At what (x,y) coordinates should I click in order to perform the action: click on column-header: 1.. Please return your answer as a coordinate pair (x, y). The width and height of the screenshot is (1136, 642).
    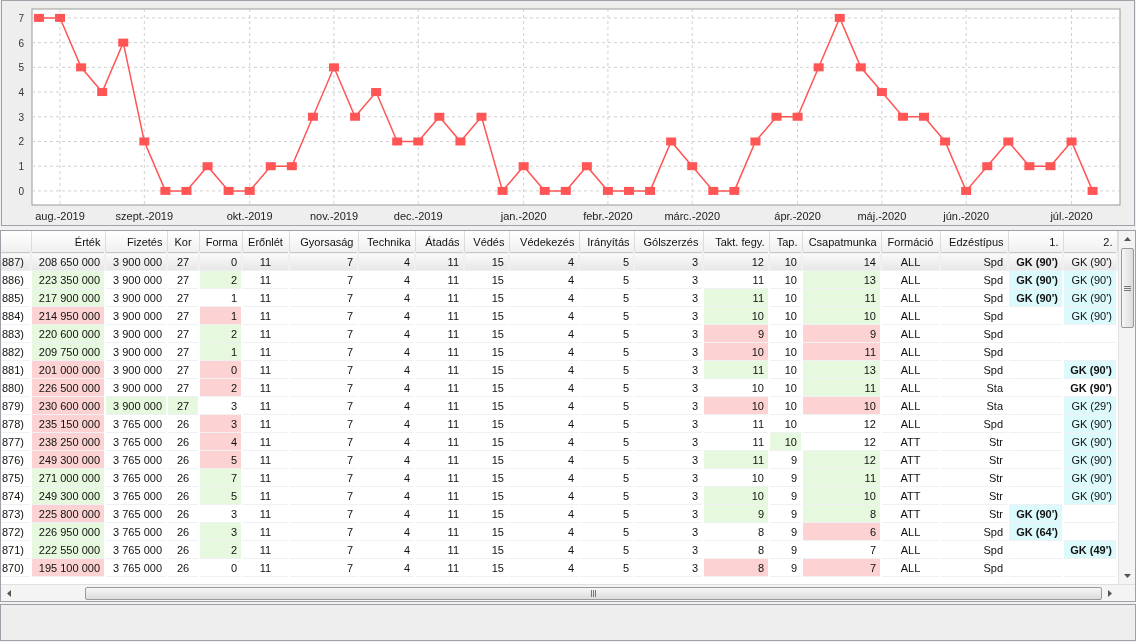
    Looking at the image, I should click on (1035, 242).